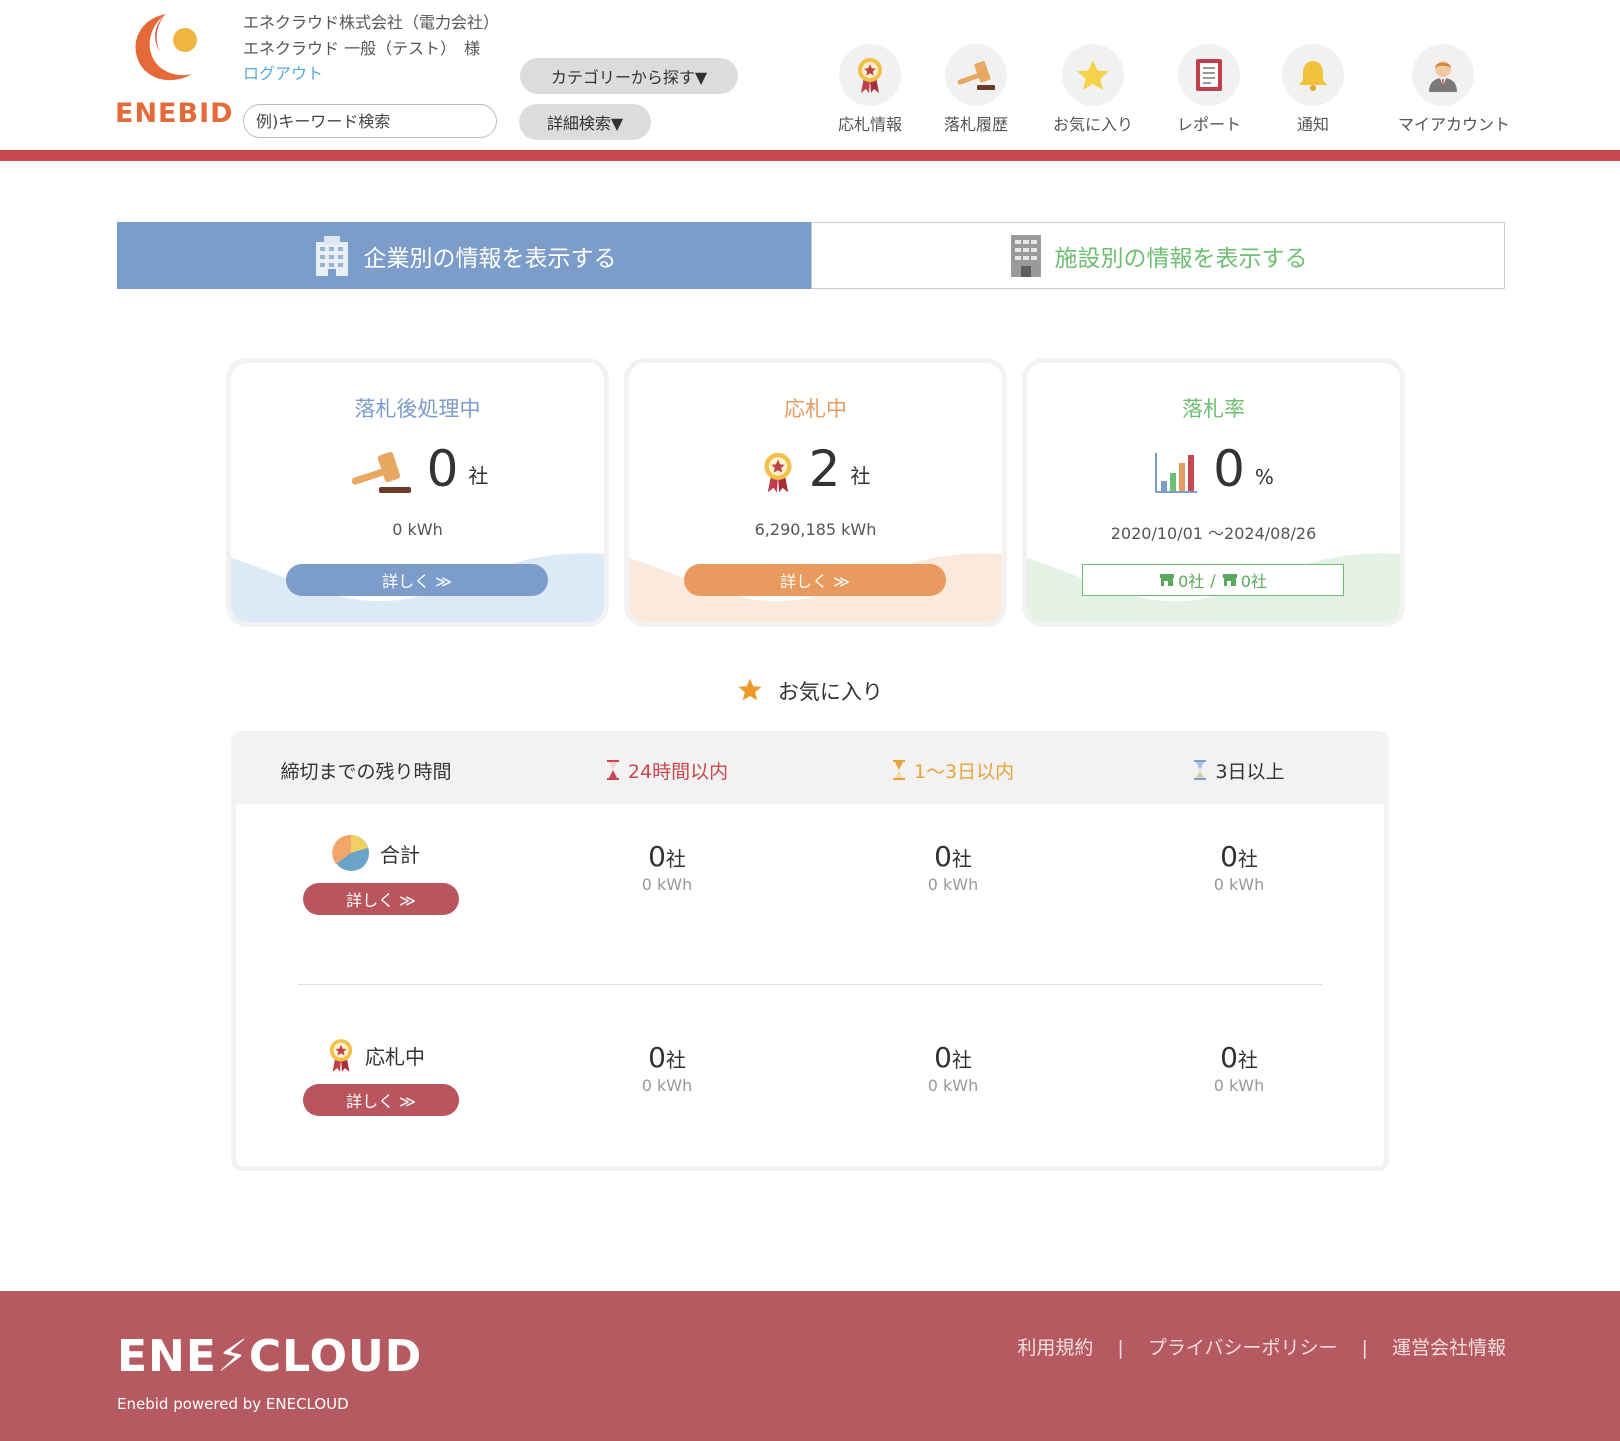 The image size is (1620, 1441). Describe the element at coordinates (830, 692) in the screenshot. I see `favorites-title: お気に入り` at that location.